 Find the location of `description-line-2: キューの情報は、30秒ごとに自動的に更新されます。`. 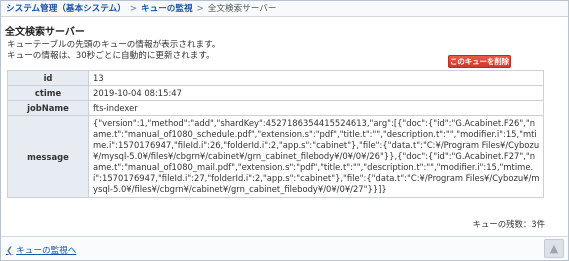

description-line-2: キューの情報は、30秒ごとに自動的に更新されます。 is located at coordinates (111, 55).